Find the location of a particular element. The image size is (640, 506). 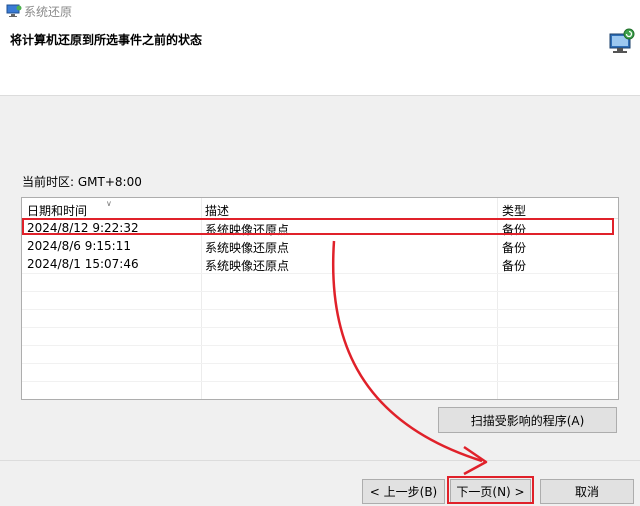

table-row: 2024/8/12 9:22:32 系统映像还原点 备份 is located at coordinates (320, 228).